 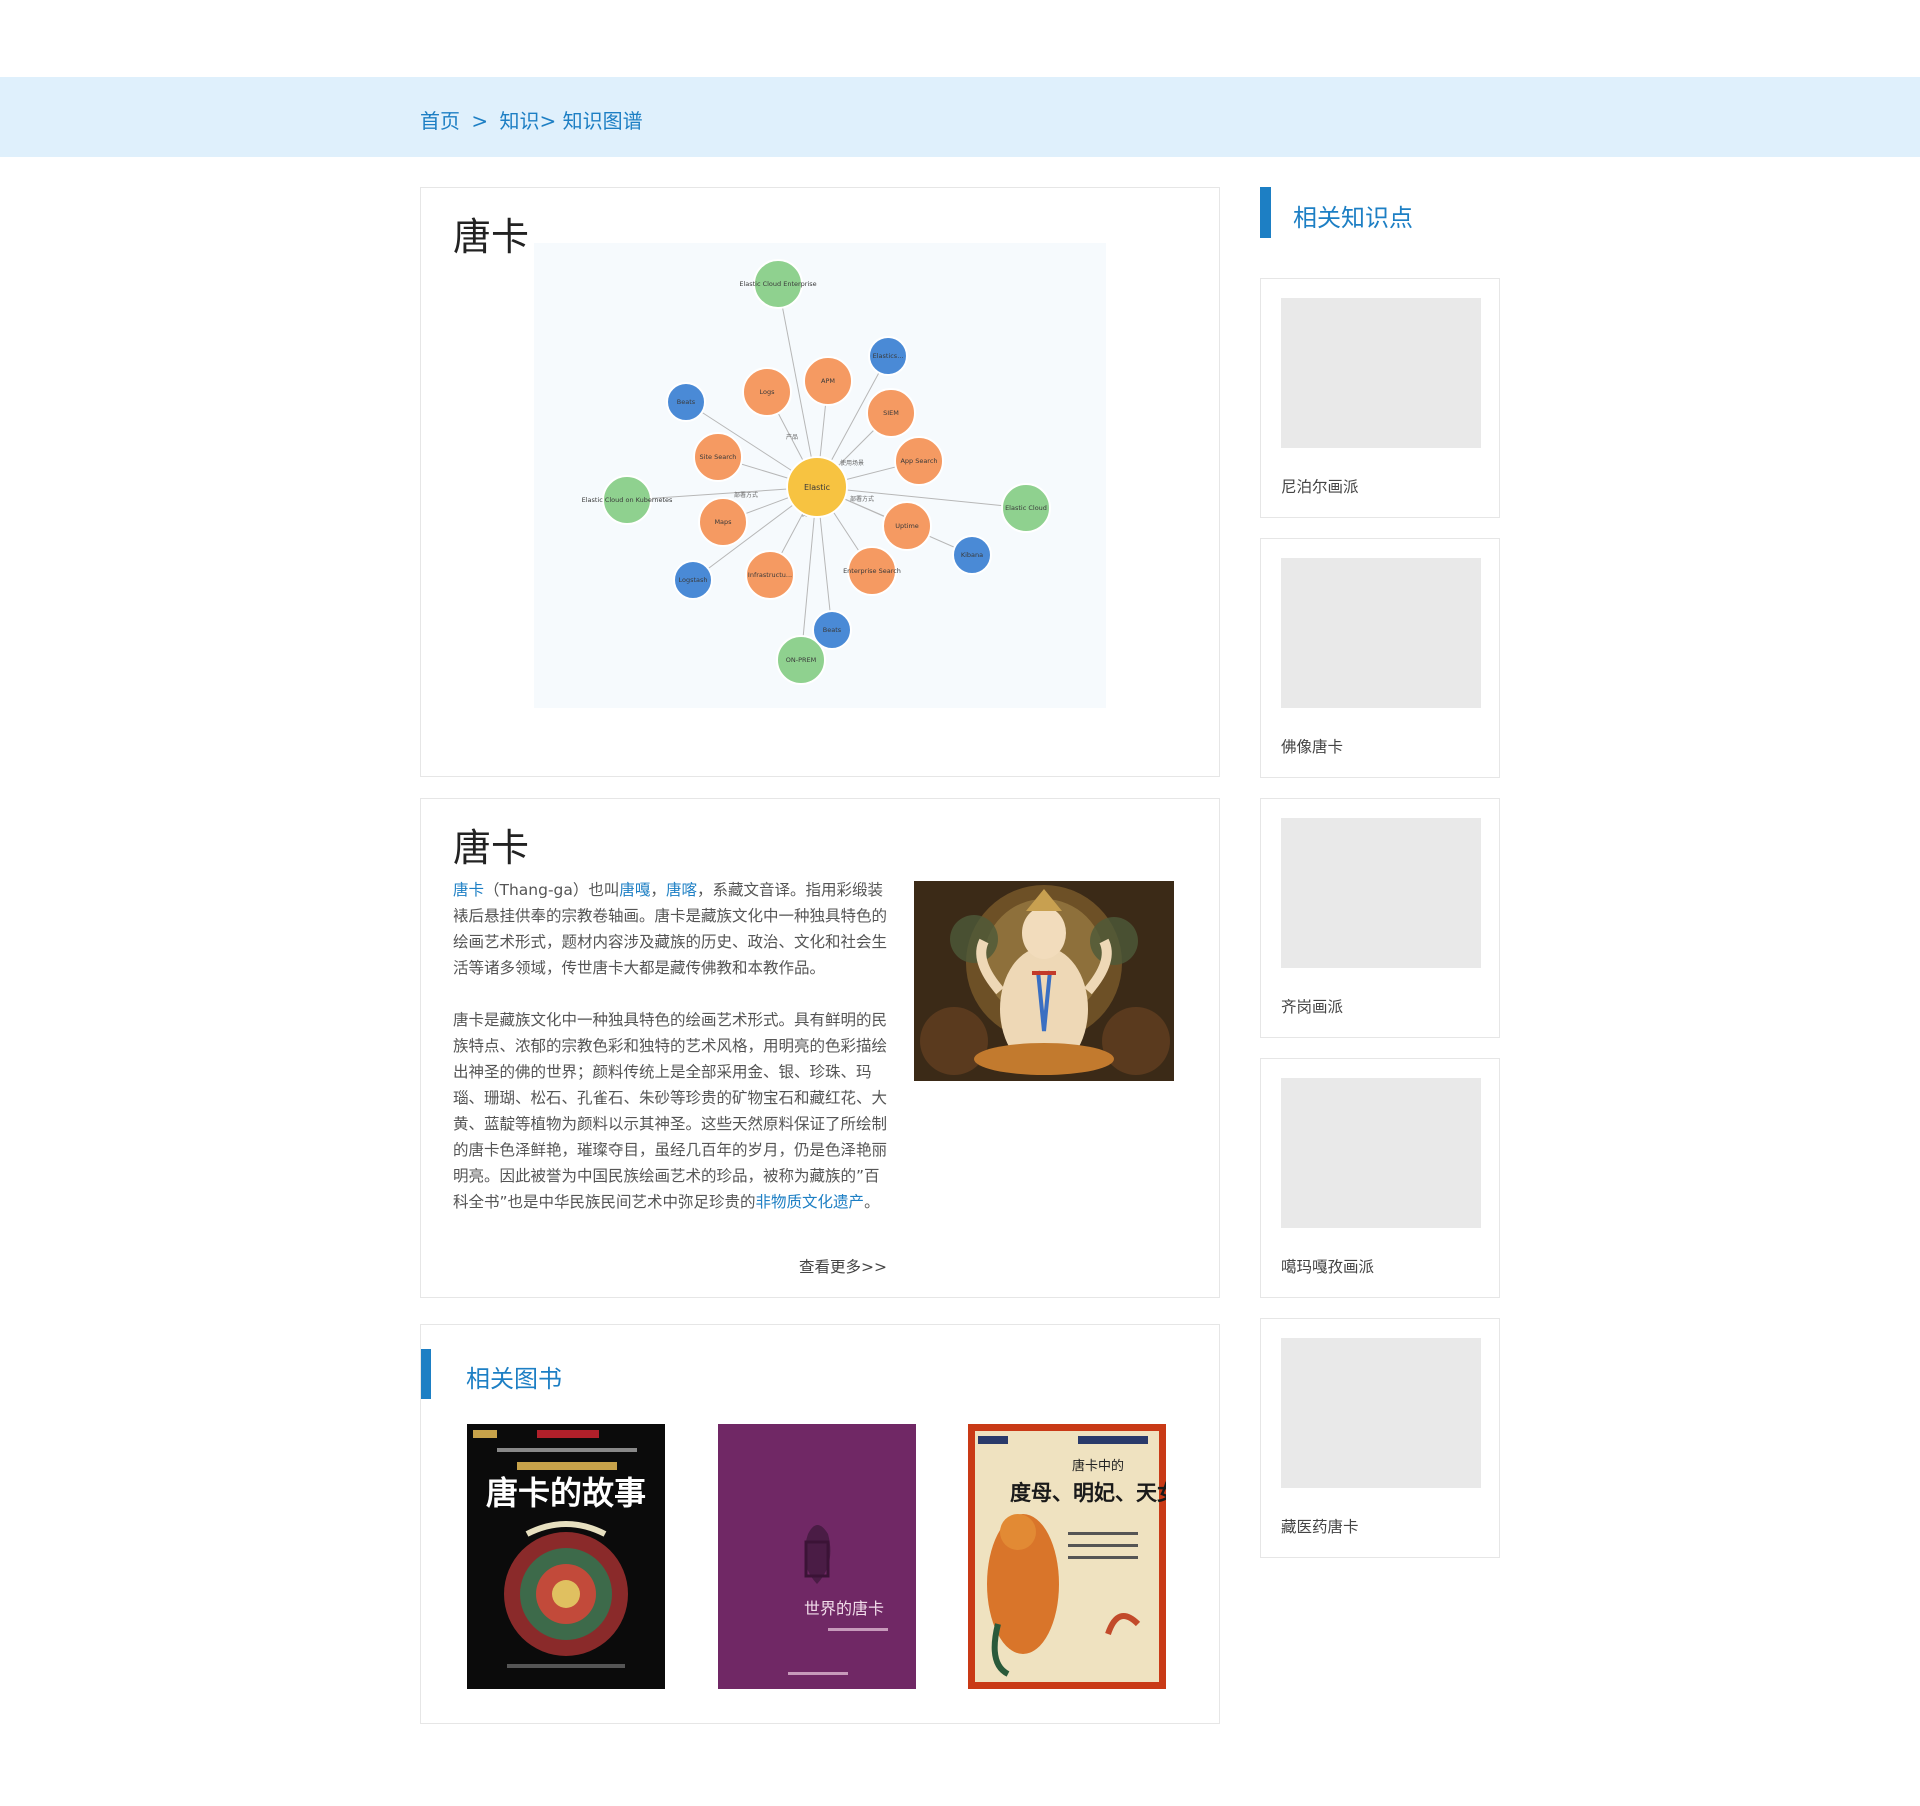 I want to click on graph-node: APM, so click(x=828, y=381).